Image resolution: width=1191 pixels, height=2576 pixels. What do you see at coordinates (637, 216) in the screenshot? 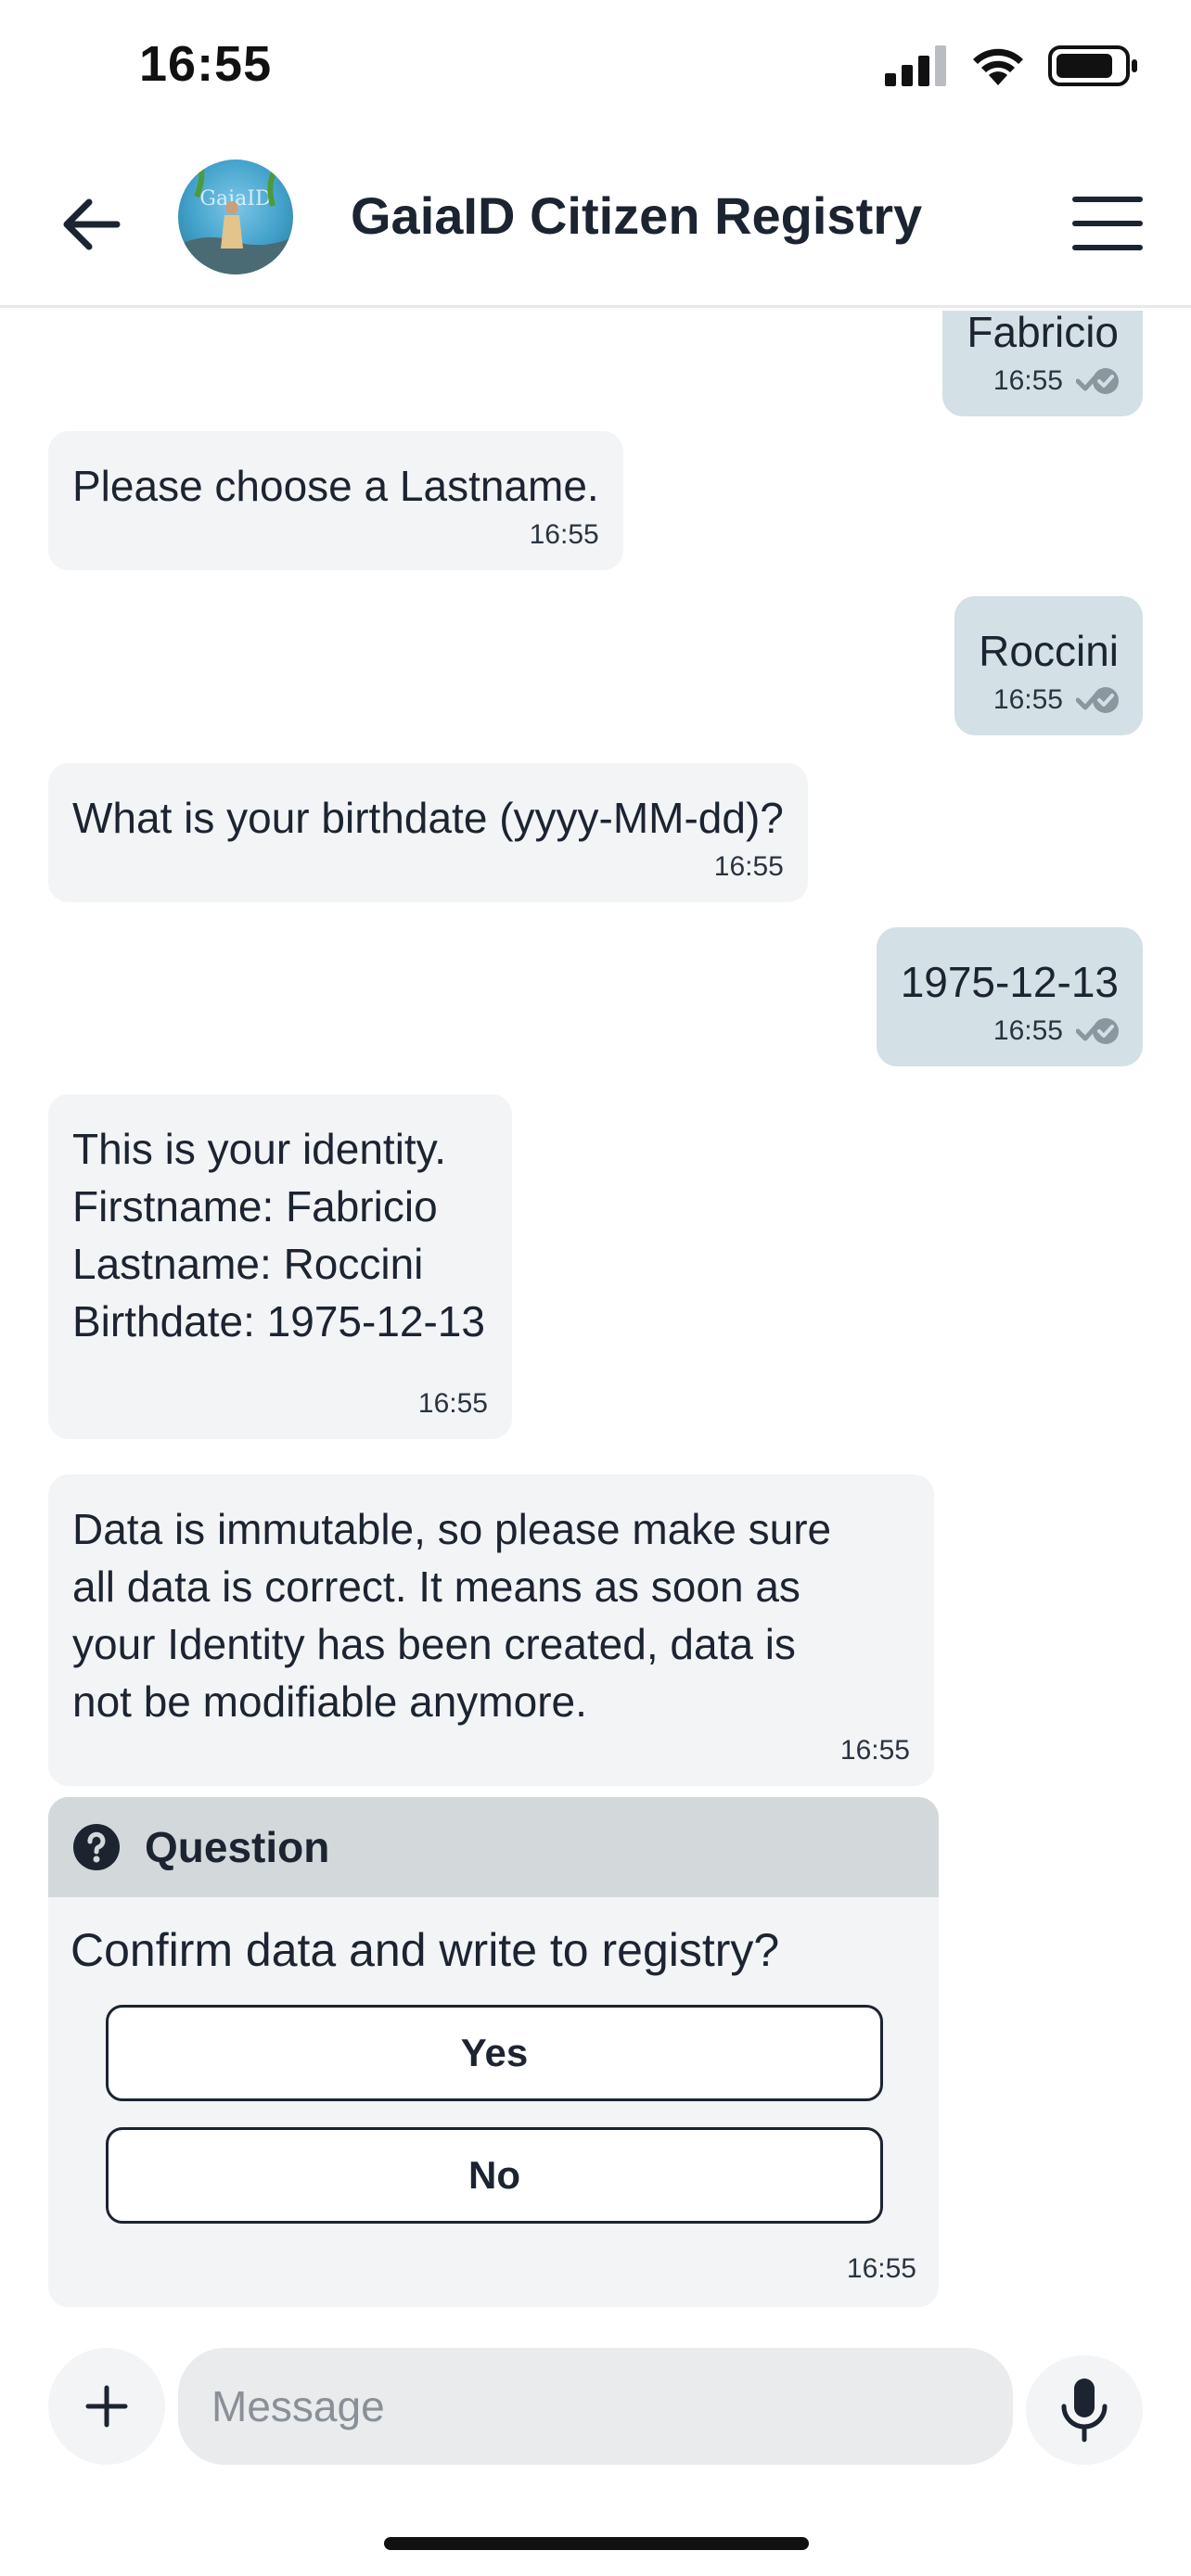
I see `page-title: GaiaID Citizen Registry` at bounding box center [637, 216].